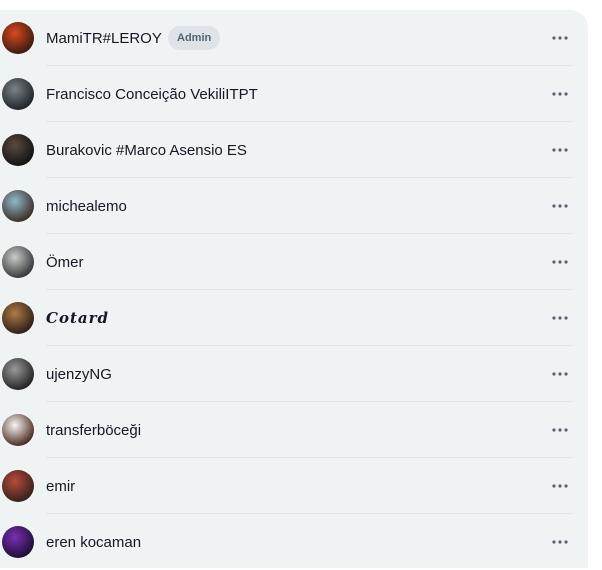  Describe the element at coordinates (294, 94) in the screenshot. I see `member-row-1: Francisco Conceição VekiliITPT` at that location.